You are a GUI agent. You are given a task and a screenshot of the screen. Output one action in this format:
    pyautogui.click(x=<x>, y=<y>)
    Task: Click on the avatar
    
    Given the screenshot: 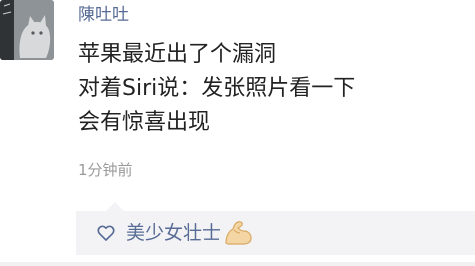 What is the action you would take?
    pyautogui.click(x=27, y=30)
    